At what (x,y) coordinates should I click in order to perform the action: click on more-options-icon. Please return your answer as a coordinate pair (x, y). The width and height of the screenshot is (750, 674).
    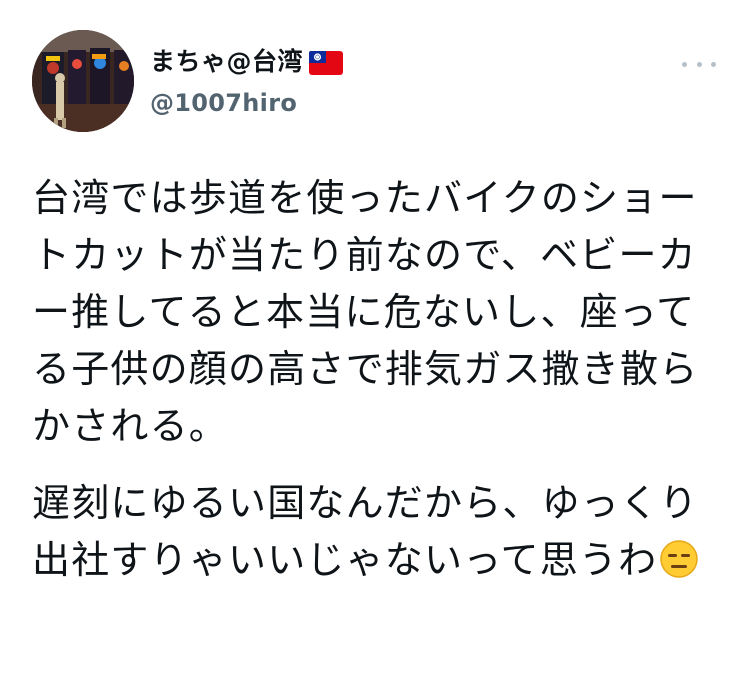
    Looking at the image, I should click on (699, 64).